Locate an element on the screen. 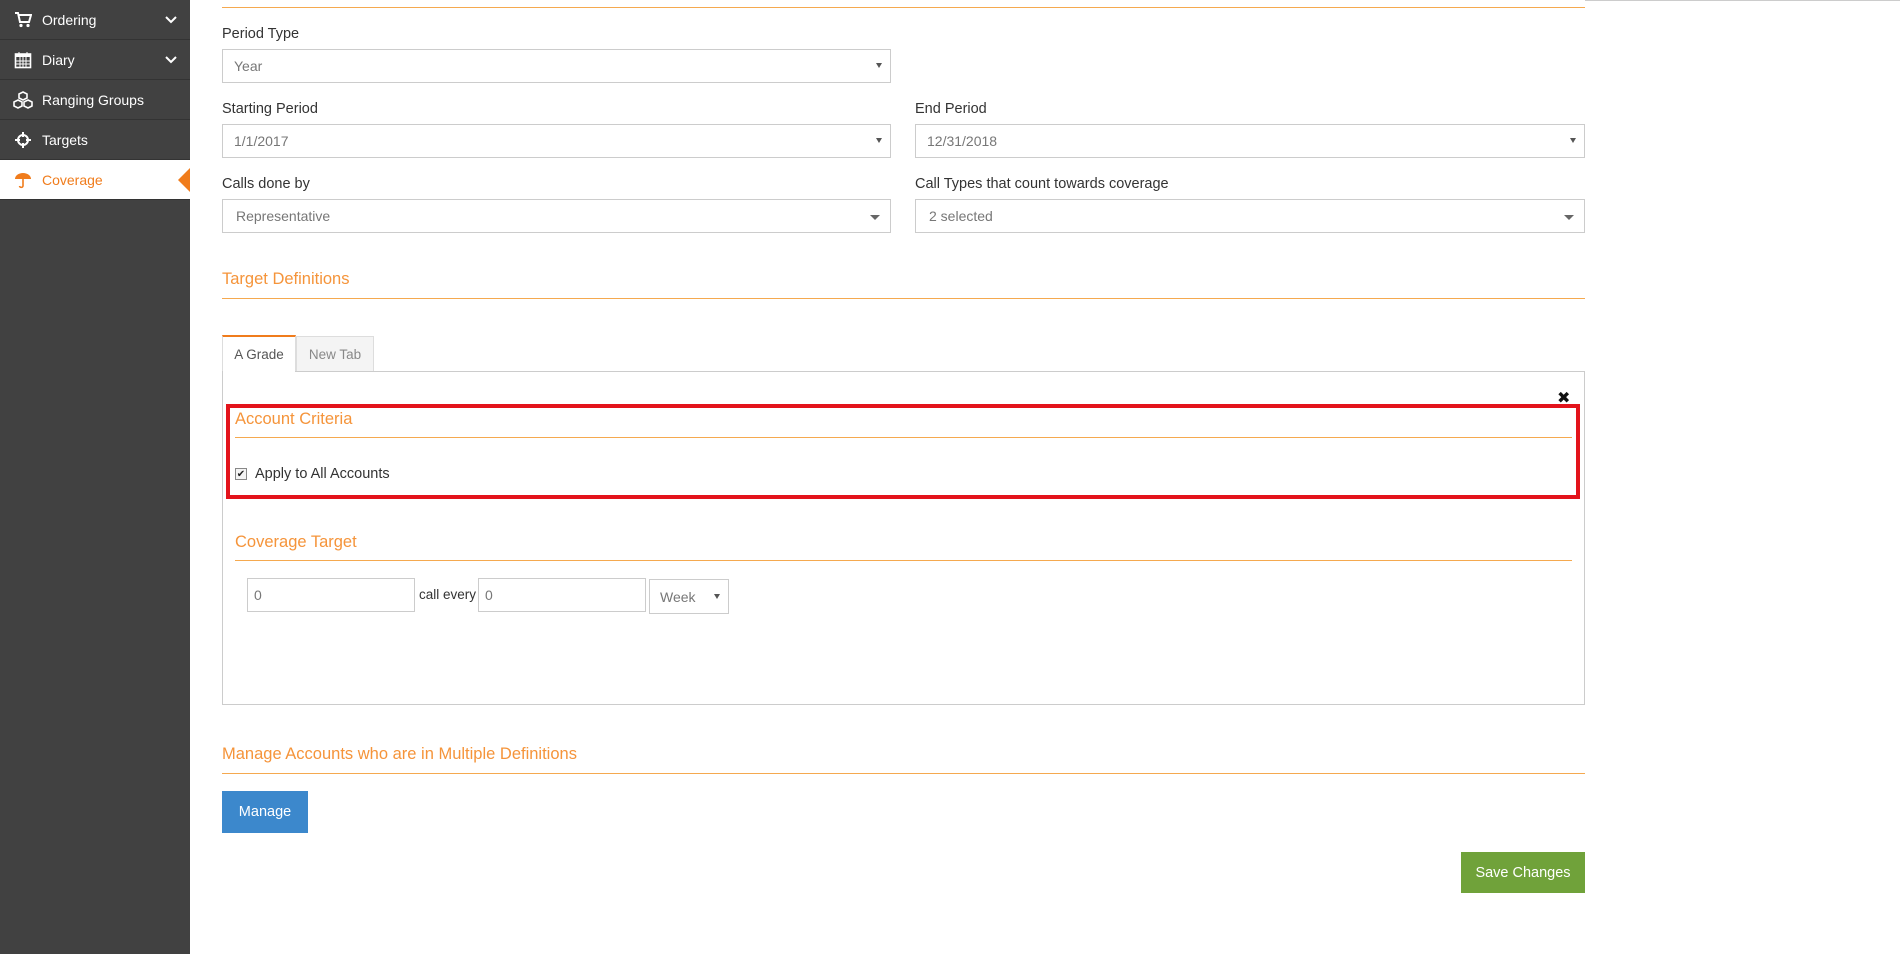  period-type-label: Period Type is located at coordinates (261, 34).